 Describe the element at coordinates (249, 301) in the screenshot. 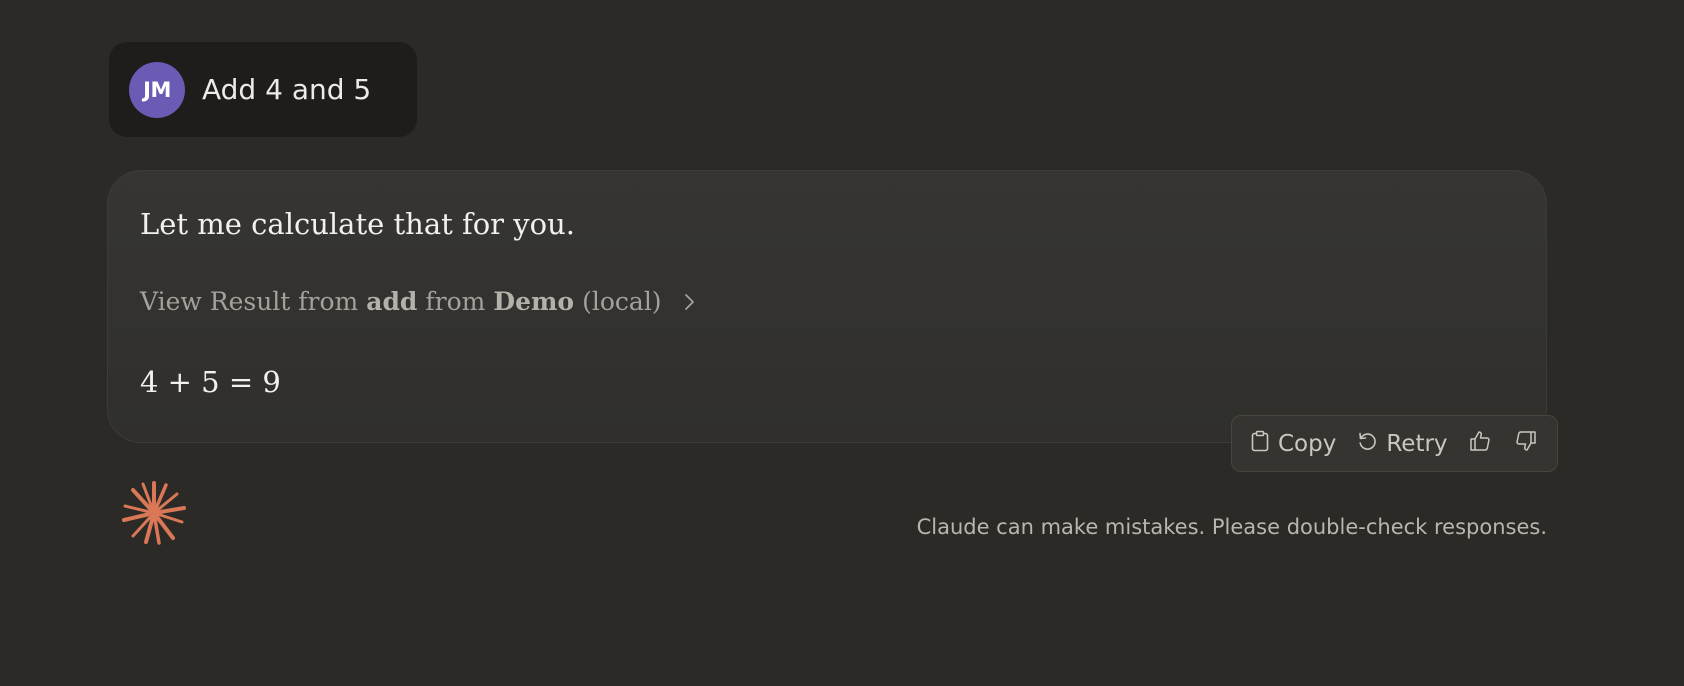

I see `tool-link-prefix: View Result from` at that location.